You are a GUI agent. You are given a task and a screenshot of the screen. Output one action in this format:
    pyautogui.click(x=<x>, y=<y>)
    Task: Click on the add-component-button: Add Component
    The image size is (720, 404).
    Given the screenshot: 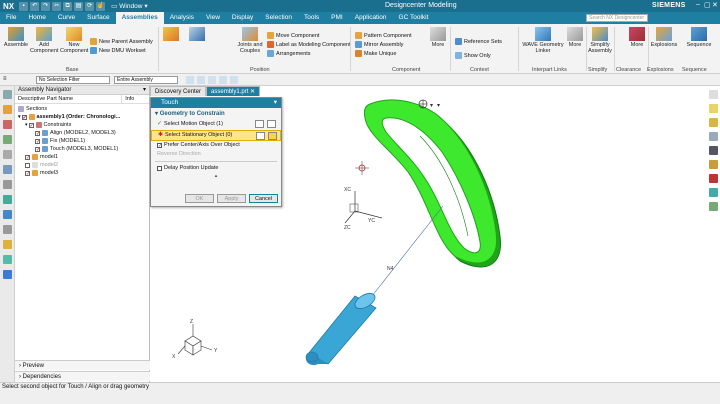 What is the action you would take?
    pyautogui.click(x=44, y=40)
    